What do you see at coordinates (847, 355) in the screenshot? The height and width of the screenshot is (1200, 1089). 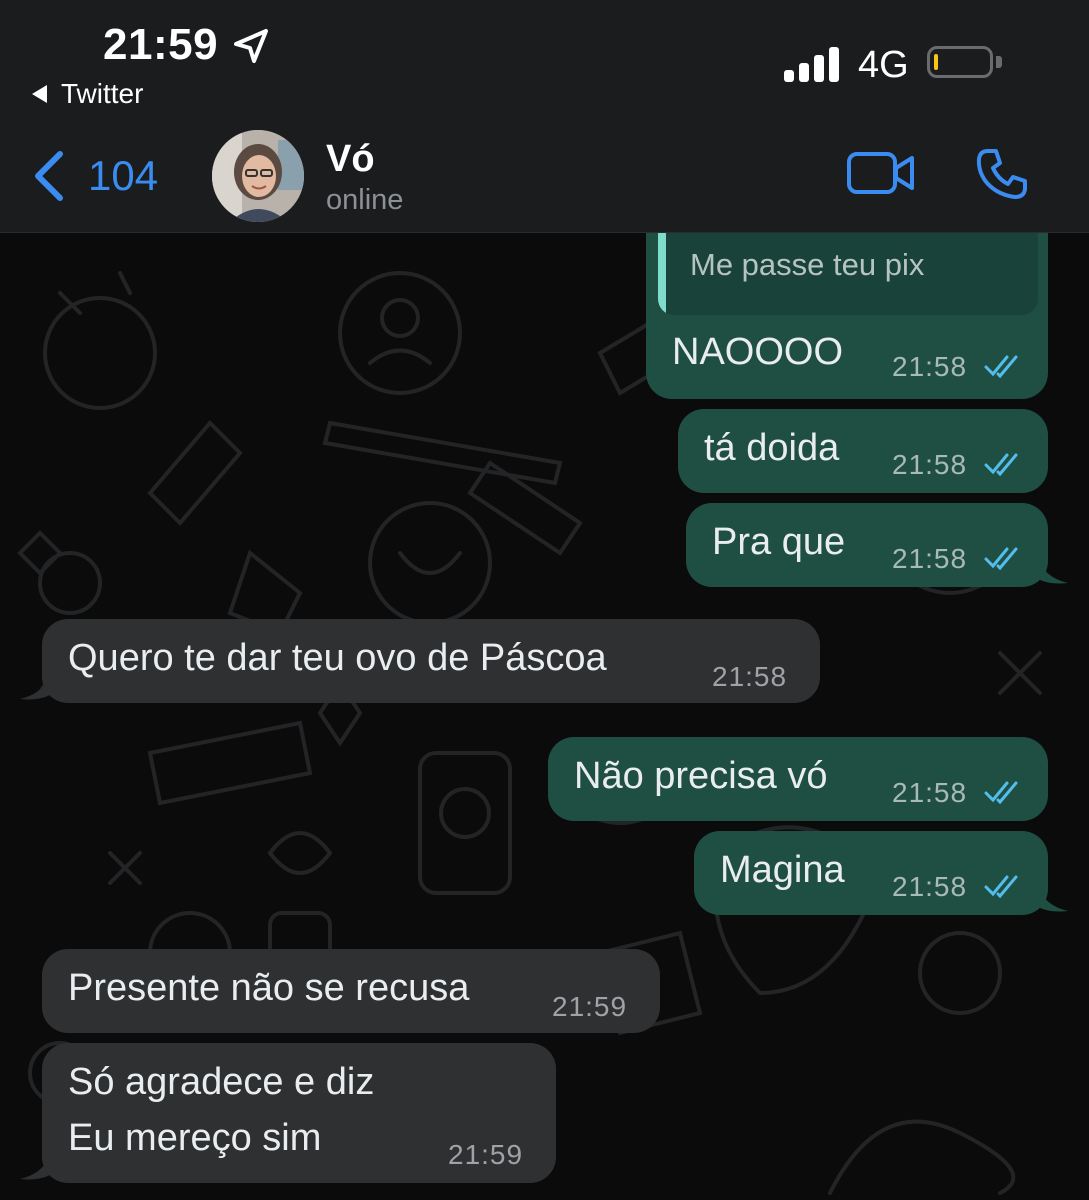 I see `message-content: NAOOOO 21:58` at bounding box center [847, 355].